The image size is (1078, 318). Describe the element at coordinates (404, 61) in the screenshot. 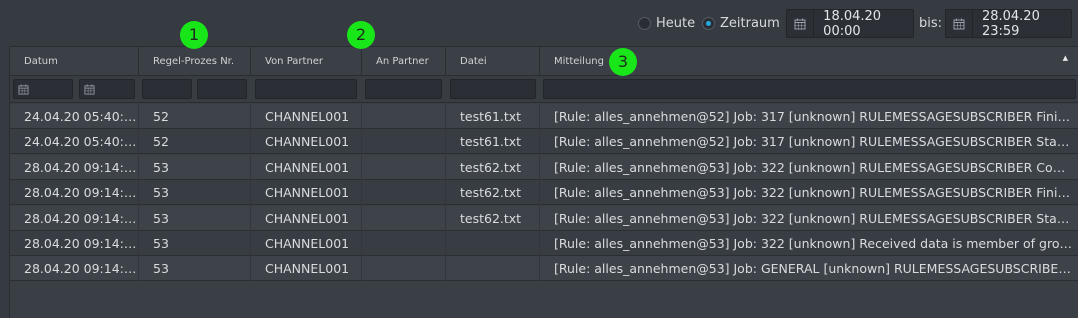

I see `column-header-an-partner: An Partner` at that location.